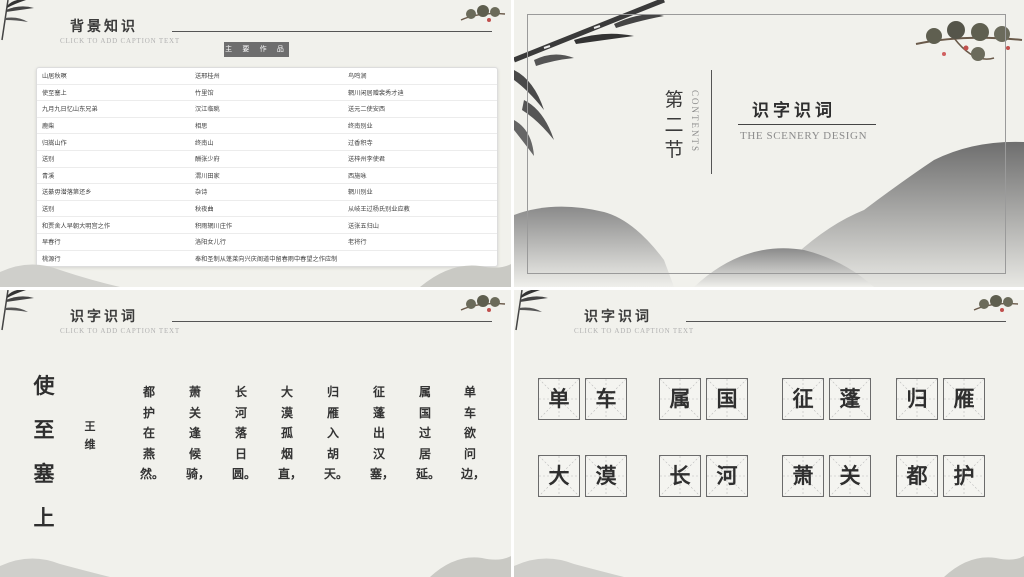  I want to click on table-cell: 汉江临眺, so click(266, 109).